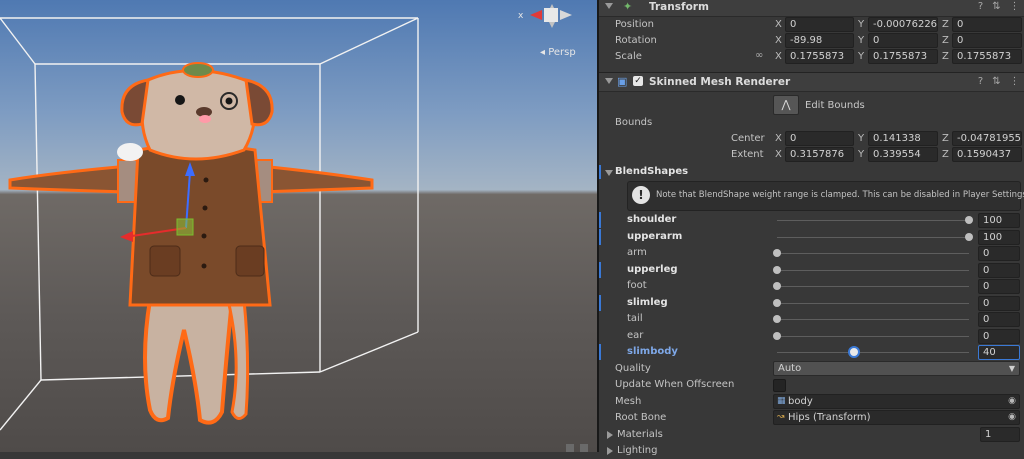 The height and width of the screenshot is (459, 1024). What do you see at coordinates (748, 138) in the screenshot?
I see `center-label: Center` at bounding box center [748, 138].